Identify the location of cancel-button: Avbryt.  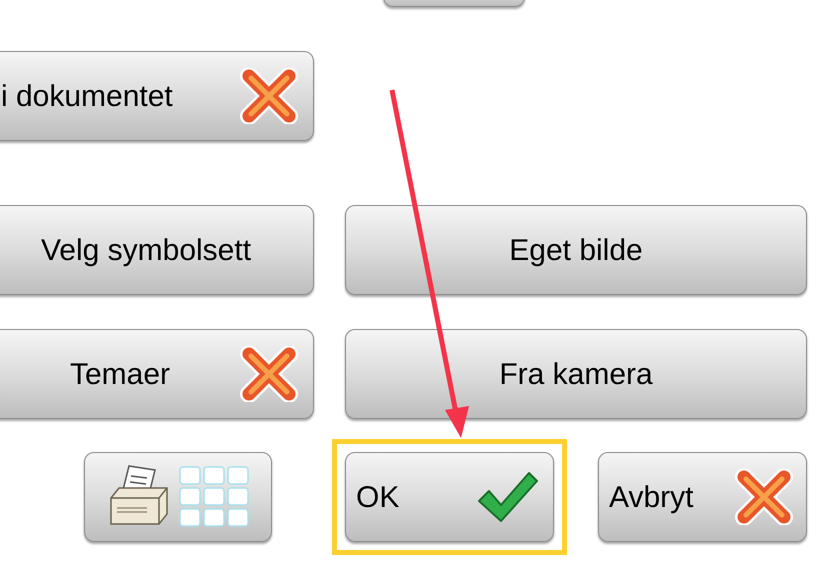
(702, 497).